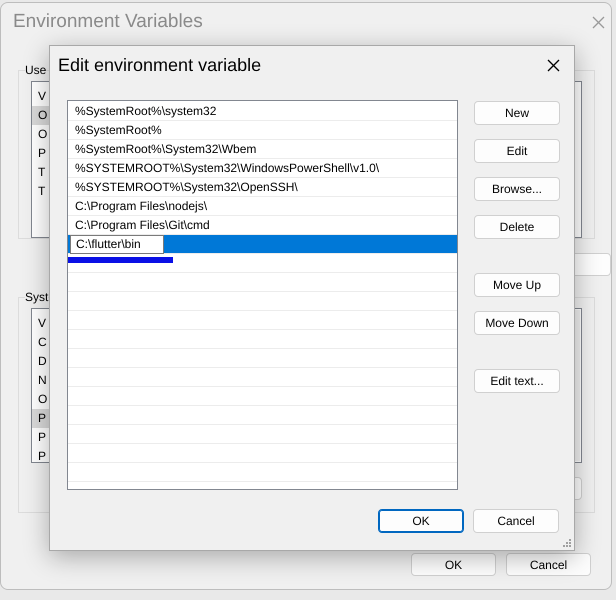 The width and height of the screenshot is (616, 600). What do you see at coordinates (262, 244) in the screenshot?
I see `path-row: C:\flutter\bin` at bounding box center [262, 244].